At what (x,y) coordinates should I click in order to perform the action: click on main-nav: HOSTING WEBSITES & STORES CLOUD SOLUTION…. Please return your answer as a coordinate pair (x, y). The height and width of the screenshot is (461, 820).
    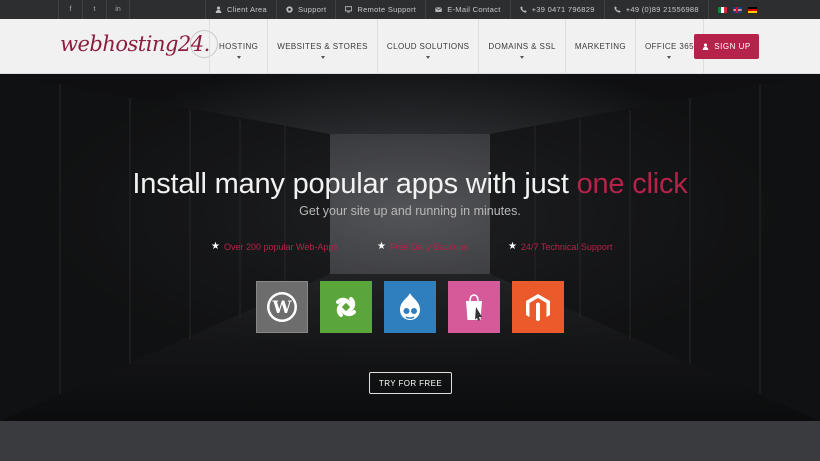
    Looking at the image, I should click on (456, 46).